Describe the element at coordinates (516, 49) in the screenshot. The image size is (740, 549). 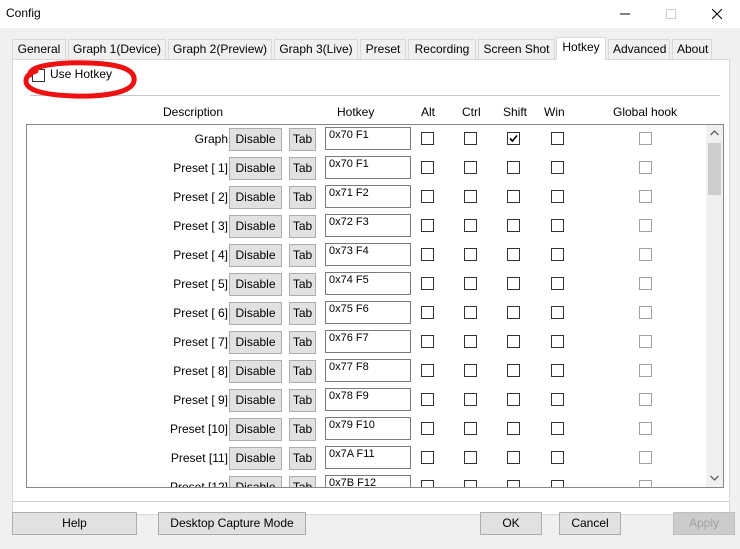
I see `tab-screen-shot: Screen Shot` at that location.